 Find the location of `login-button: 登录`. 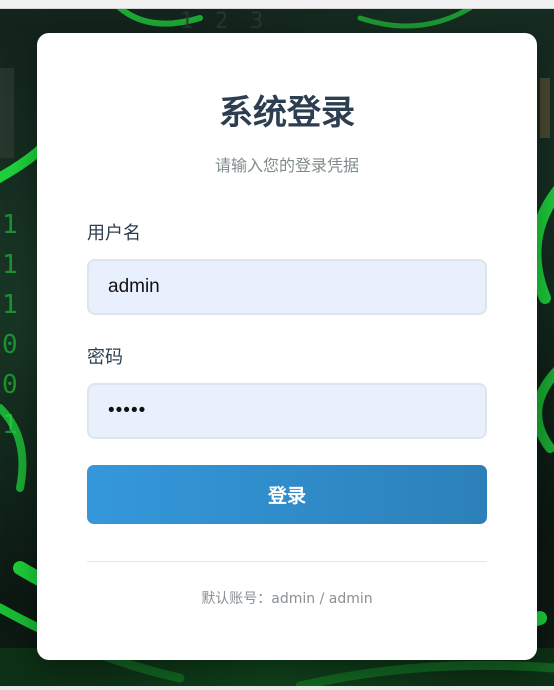

login-button: 登录 is located at coordinates (287, 494).